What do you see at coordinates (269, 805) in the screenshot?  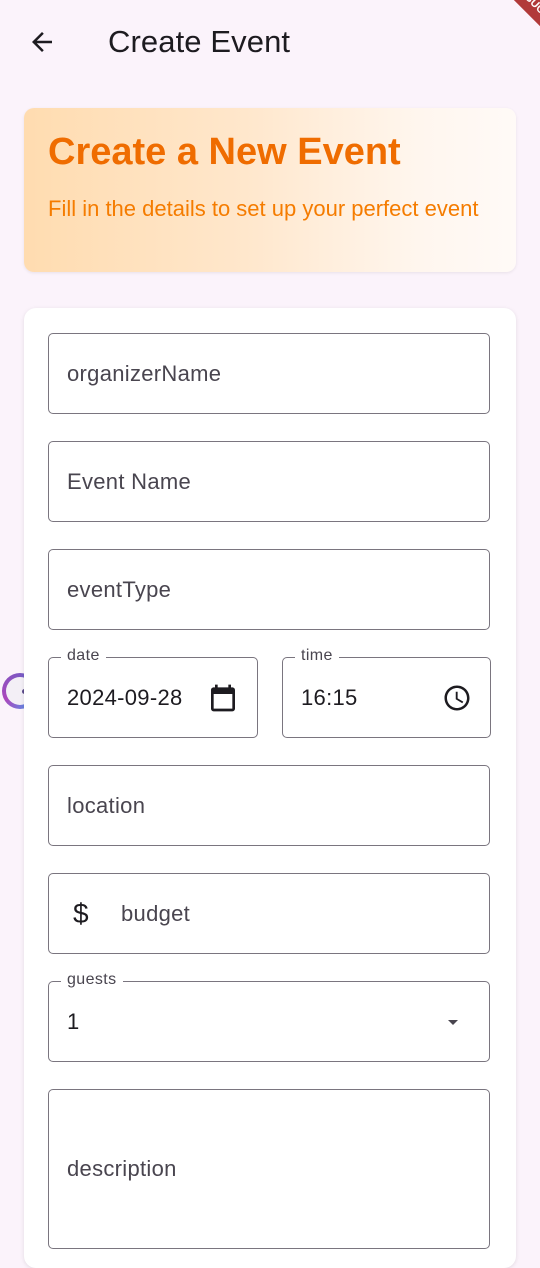 I see `location-field: location` at bounding box center [269, 805].